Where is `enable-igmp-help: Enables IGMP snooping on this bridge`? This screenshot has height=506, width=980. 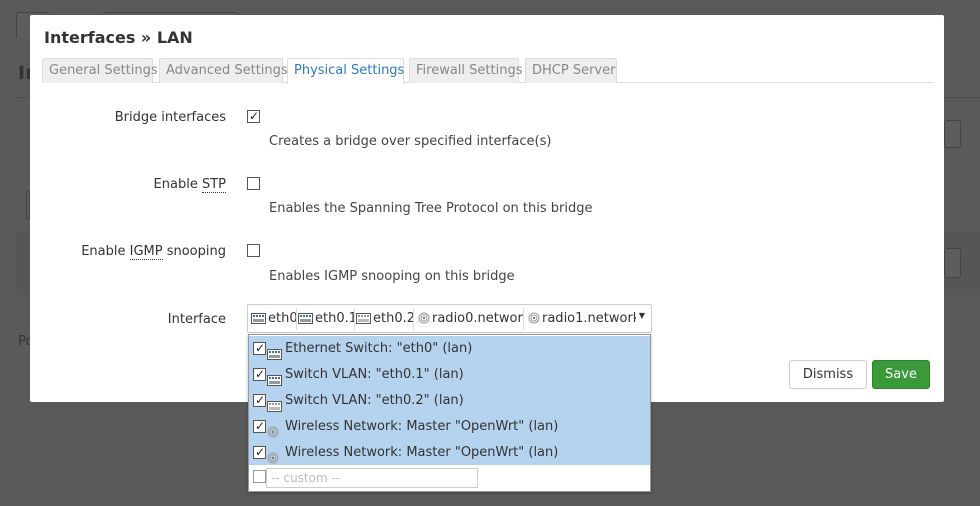 enable-igmp-help: Enables IGMP snooping on this bridge is located at coordinates (392, 276).